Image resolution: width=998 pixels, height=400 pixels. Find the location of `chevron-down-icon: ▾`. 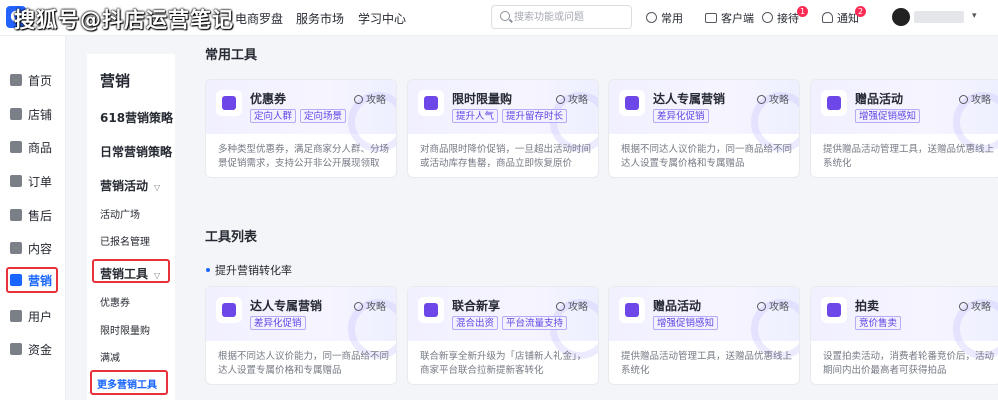

chevron-down-icon: ▾ is located at coordinates (974, 16).